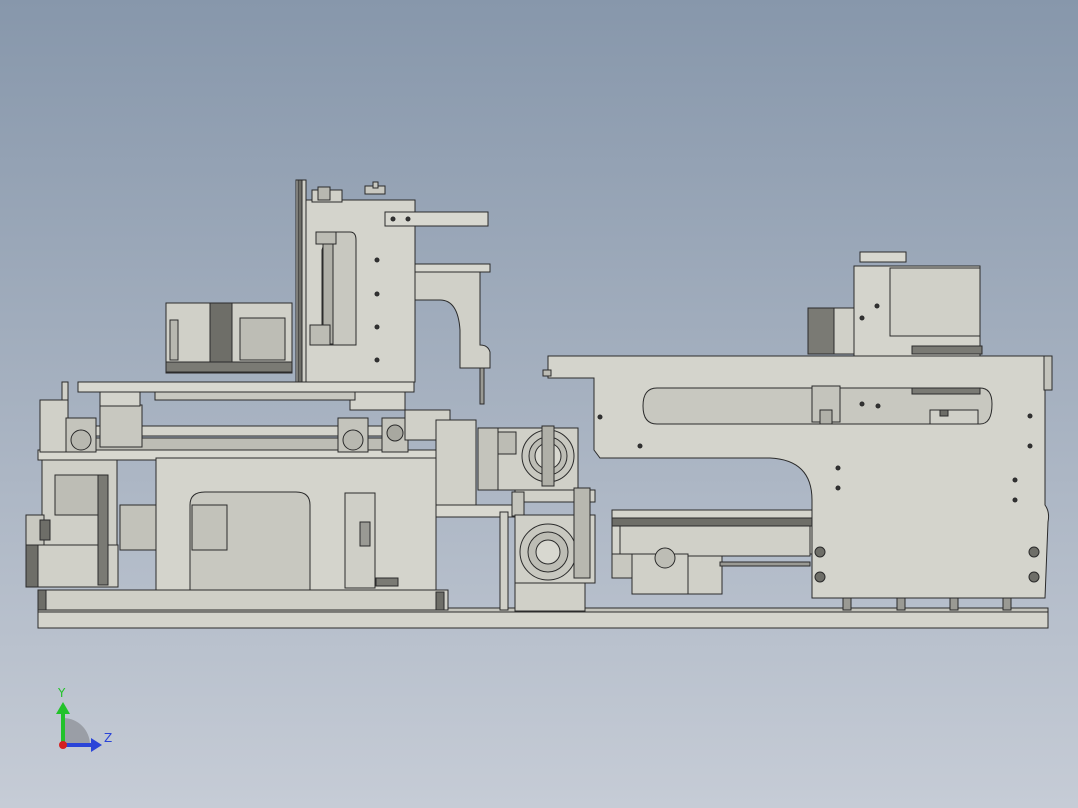 This screenshot has width=1078, height=808. I want to click on z-axis-head, so click(398, 293).